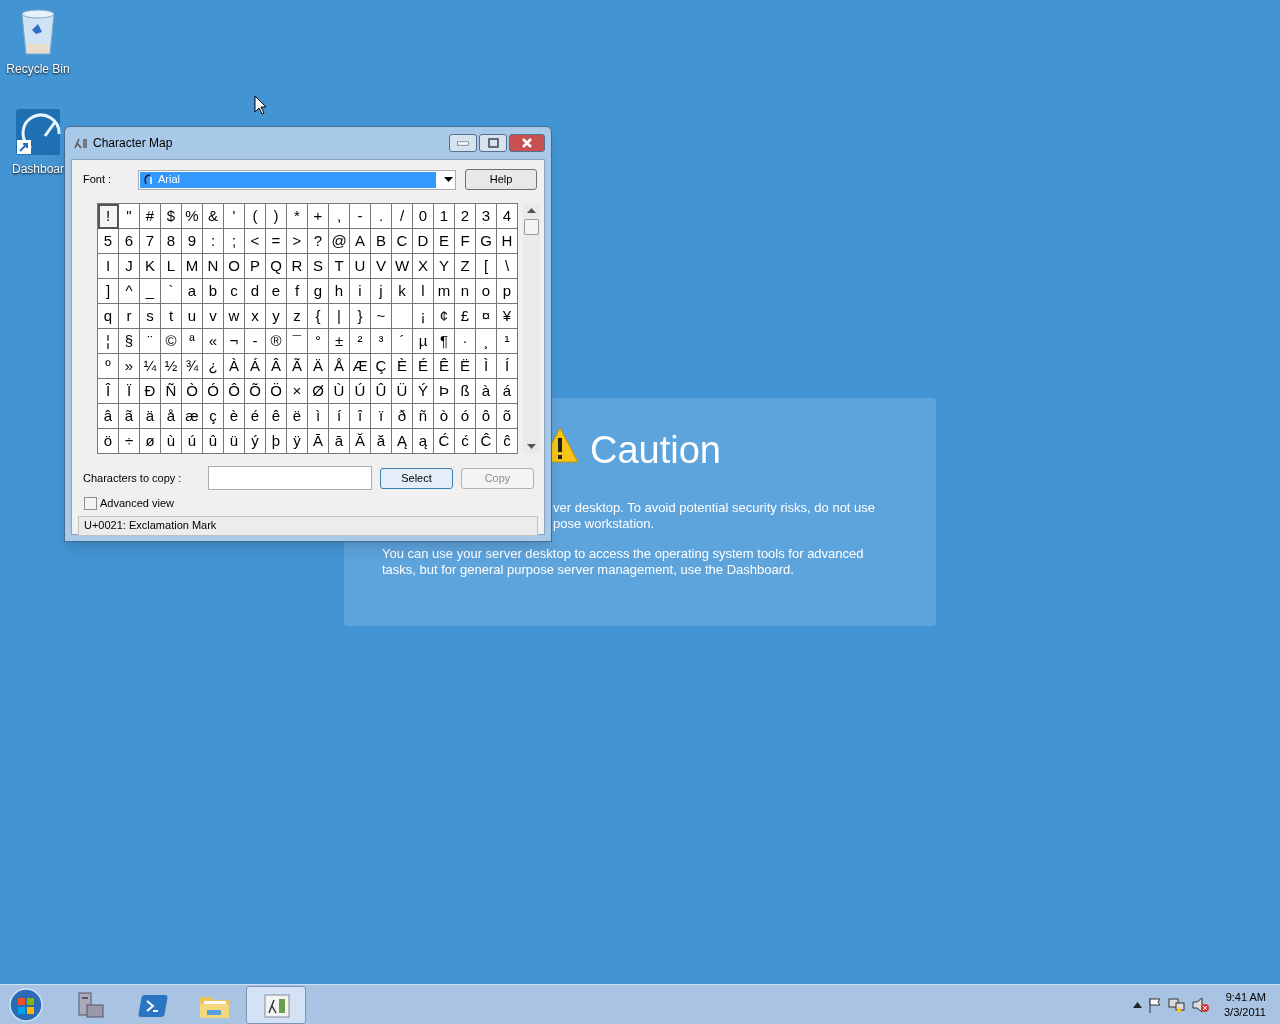  What do you see at coordinates (448, 179) in the screenshot?
I see `dropdown-arrow-icon` at bounding box center [448, 179].